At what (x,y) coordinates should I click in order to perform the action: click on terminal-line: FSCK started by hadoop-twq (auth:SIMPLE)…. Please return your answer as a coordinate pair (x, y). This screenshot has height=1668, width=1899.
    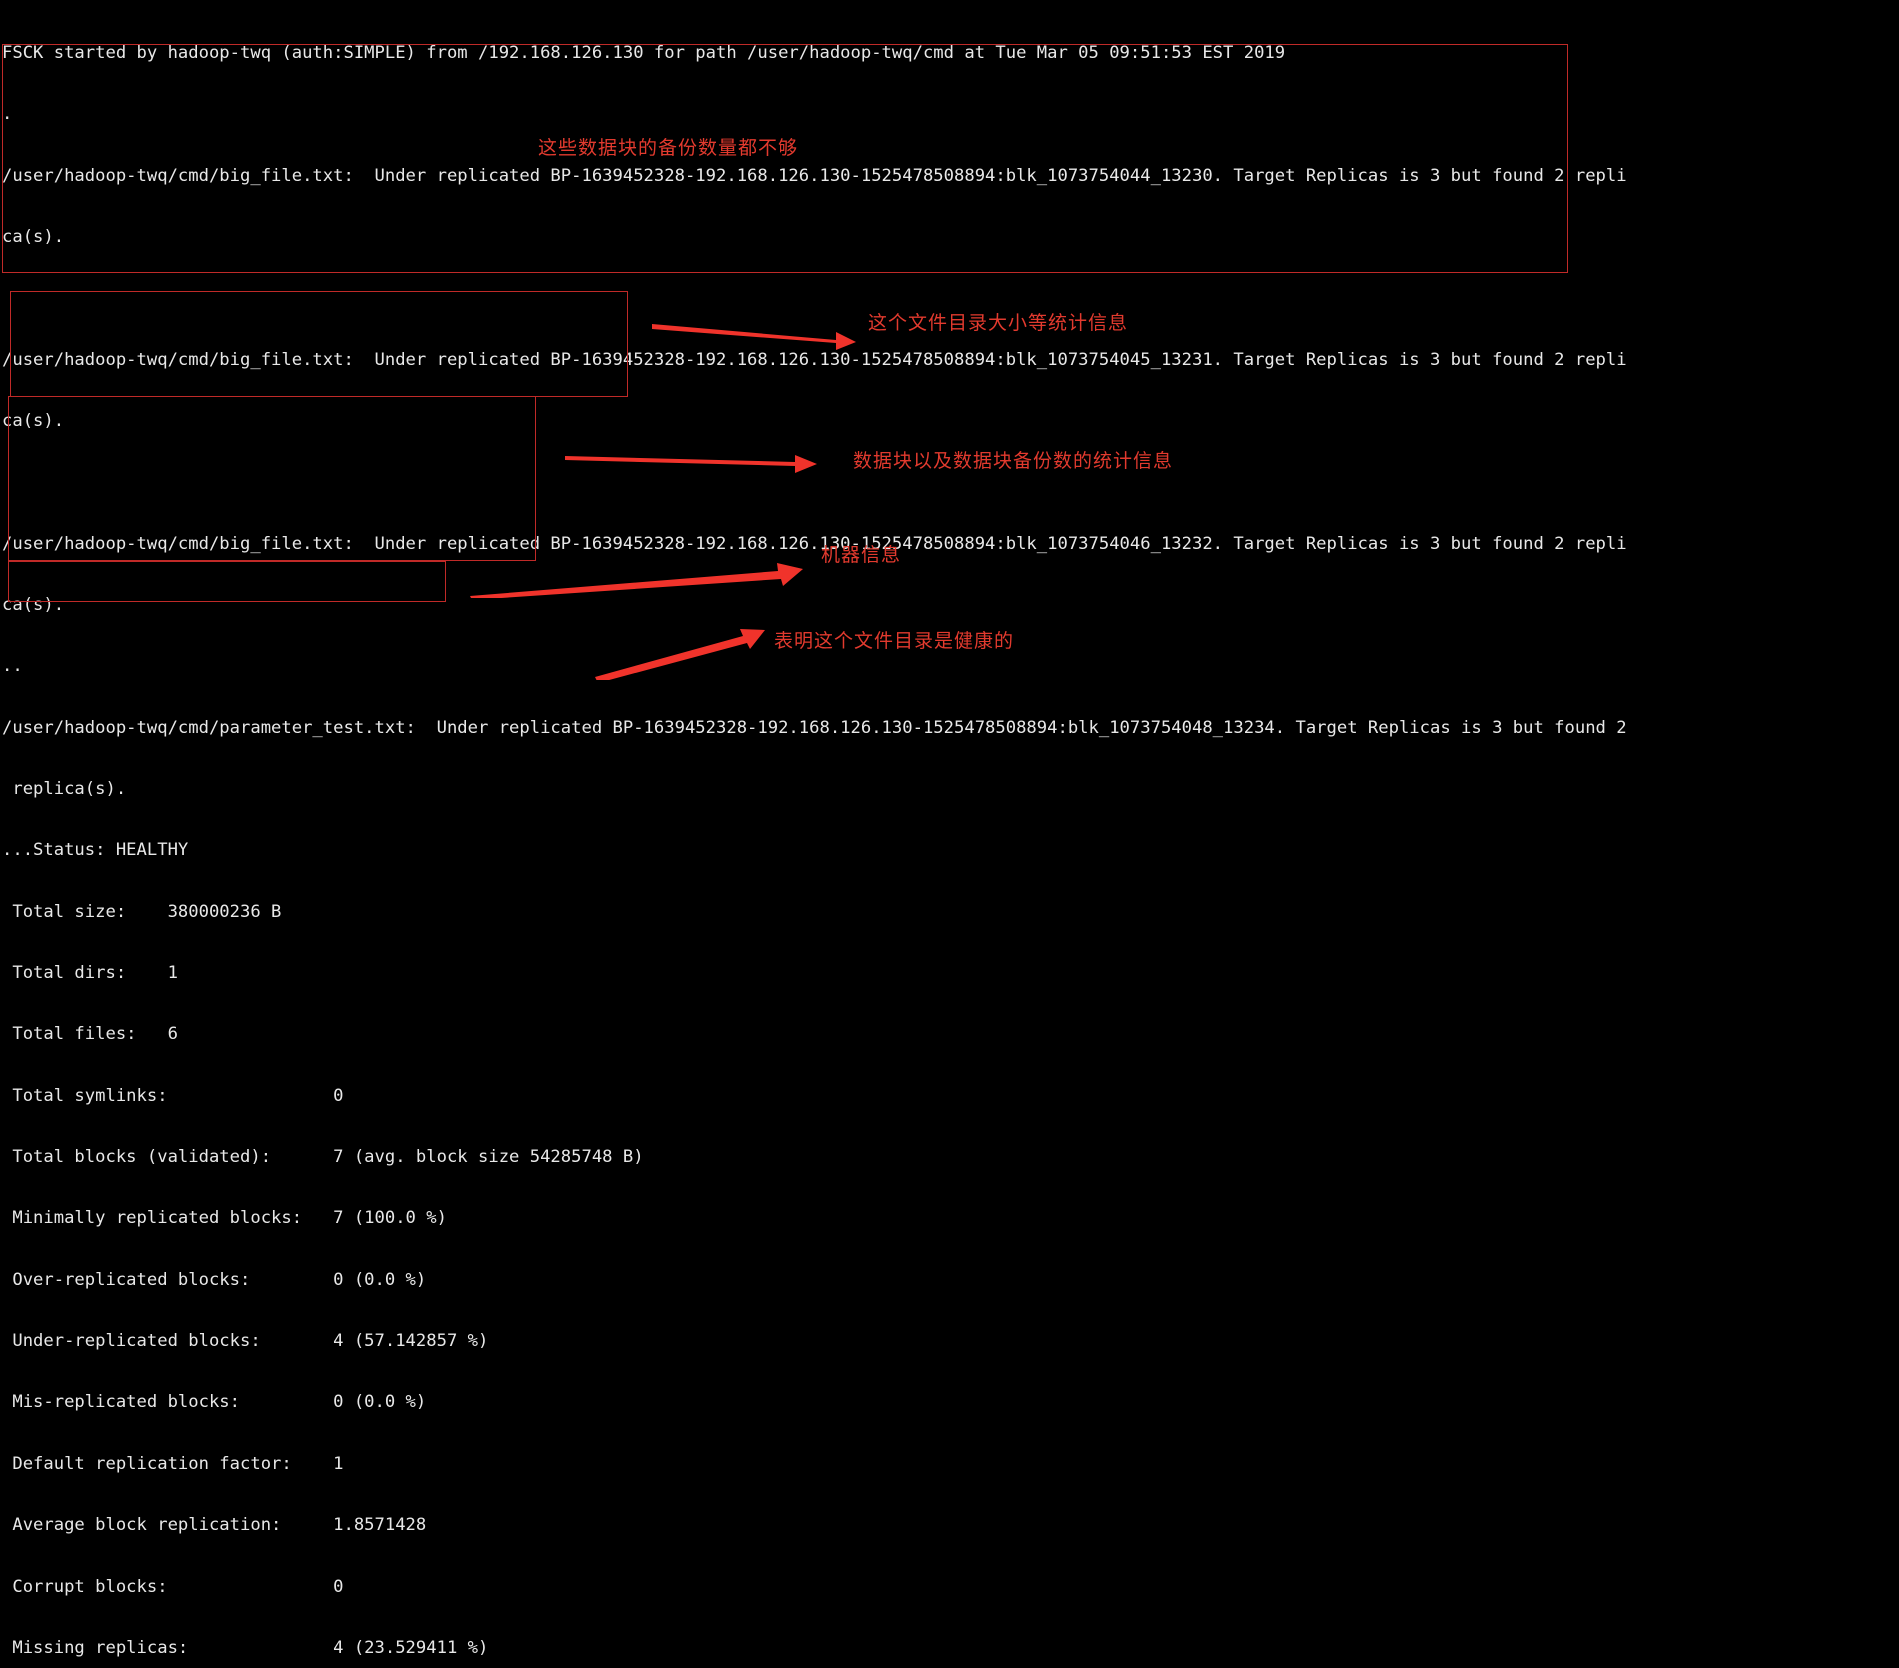
    Looking at the image, I should click on (644, 52).